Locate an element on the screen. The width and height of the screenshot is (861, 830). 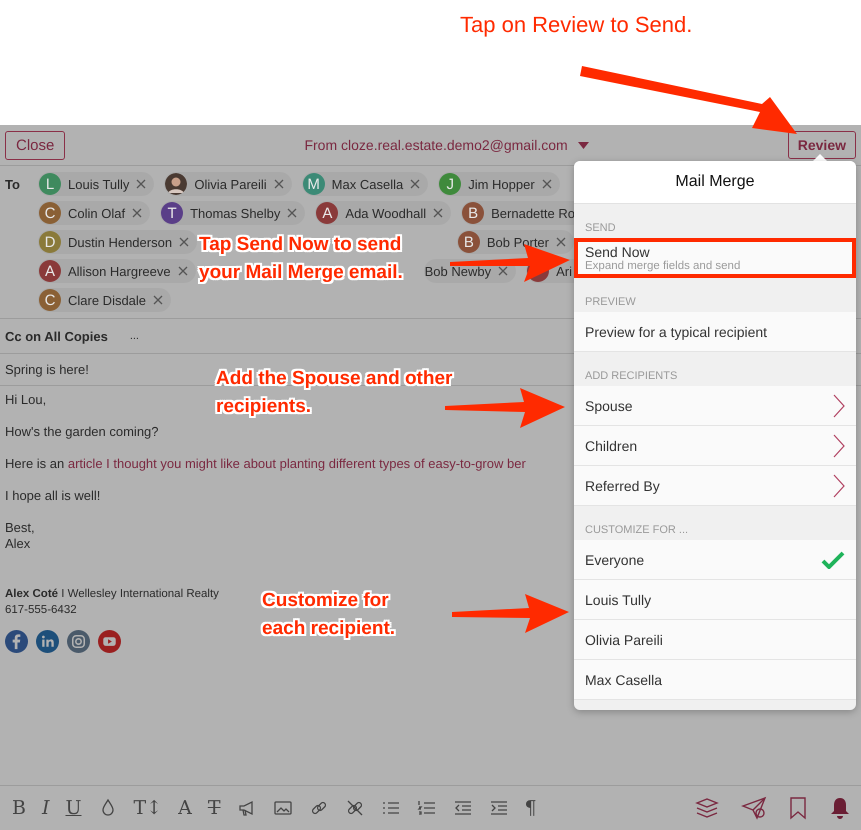
recipient-name: Ada Woodhall is located at coordinates (385, 213).